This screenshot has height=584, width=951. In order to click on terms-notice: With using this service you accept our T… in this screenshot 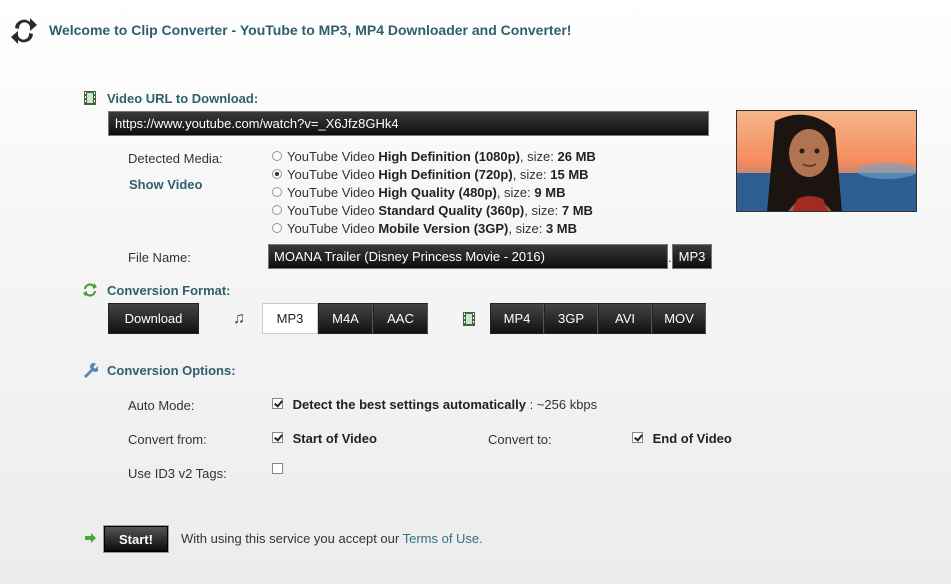, I will do `click(332, 538)`.